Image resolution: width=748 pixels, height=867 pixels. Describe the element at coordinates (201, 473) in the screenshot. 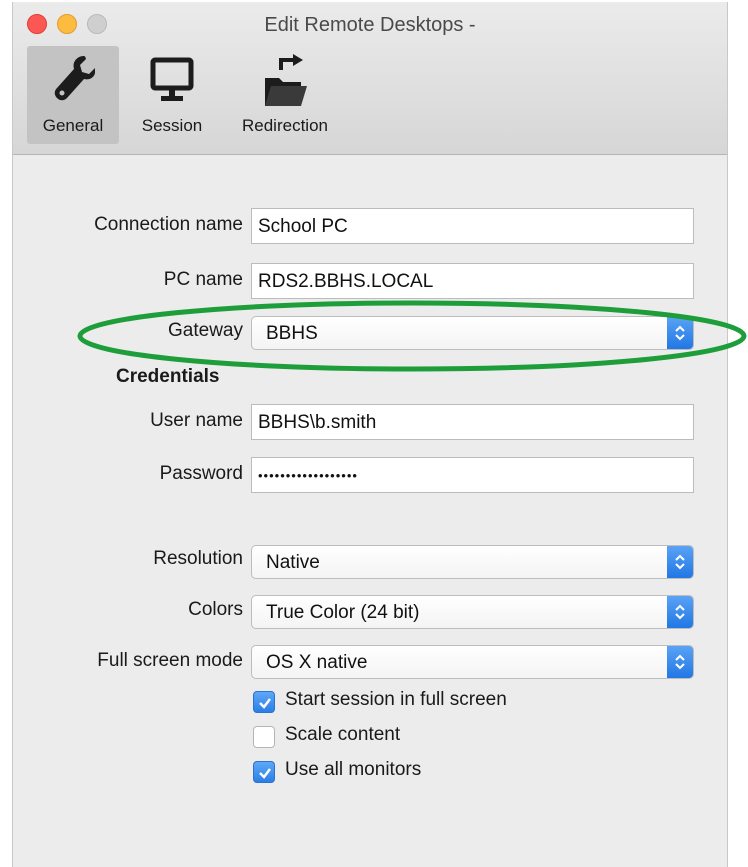

I see `password-label: Password` at that location.